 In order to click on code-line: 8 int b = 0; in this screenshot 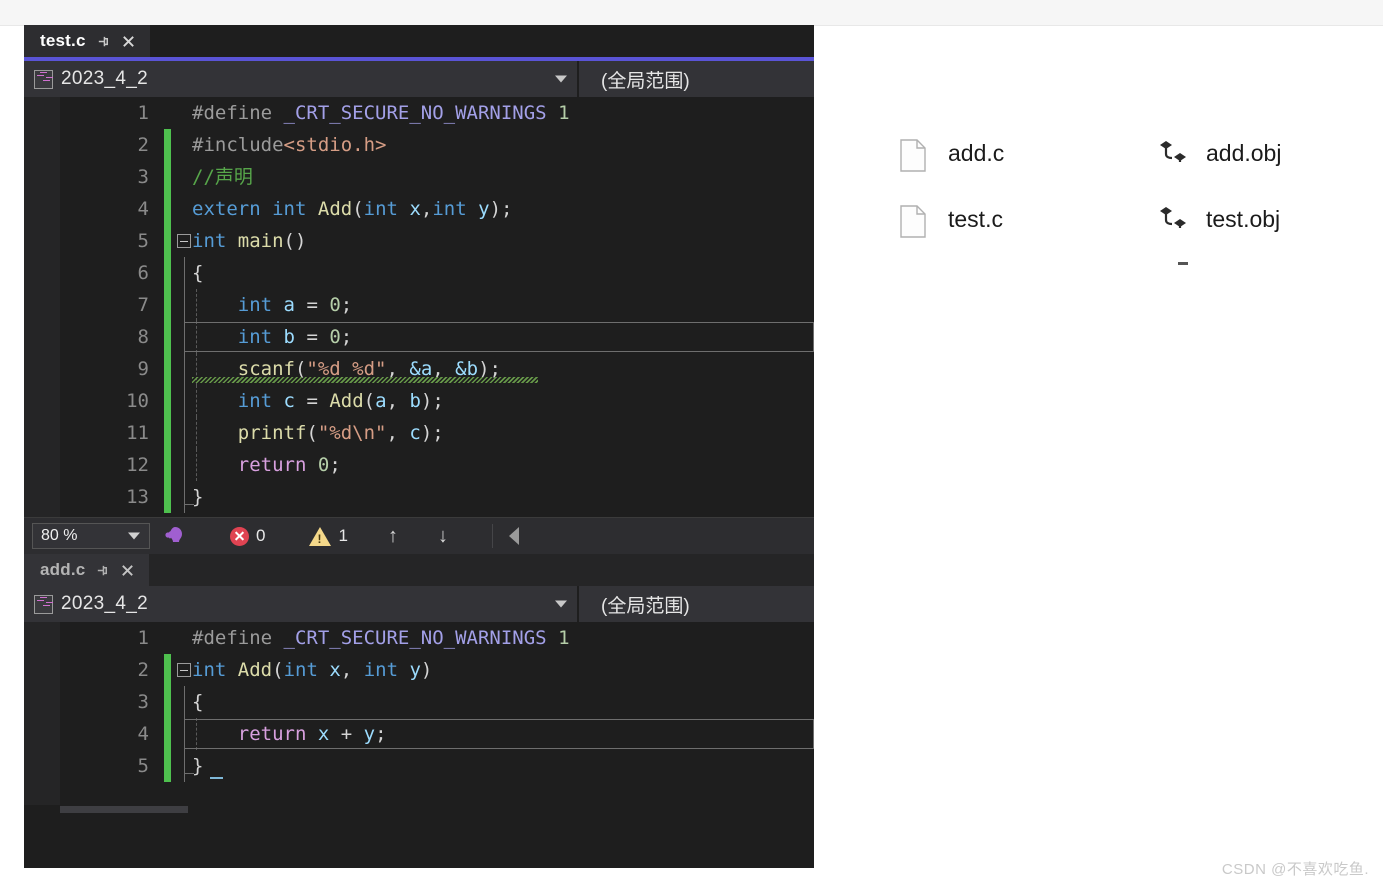, I will do `click(419, 337)`.